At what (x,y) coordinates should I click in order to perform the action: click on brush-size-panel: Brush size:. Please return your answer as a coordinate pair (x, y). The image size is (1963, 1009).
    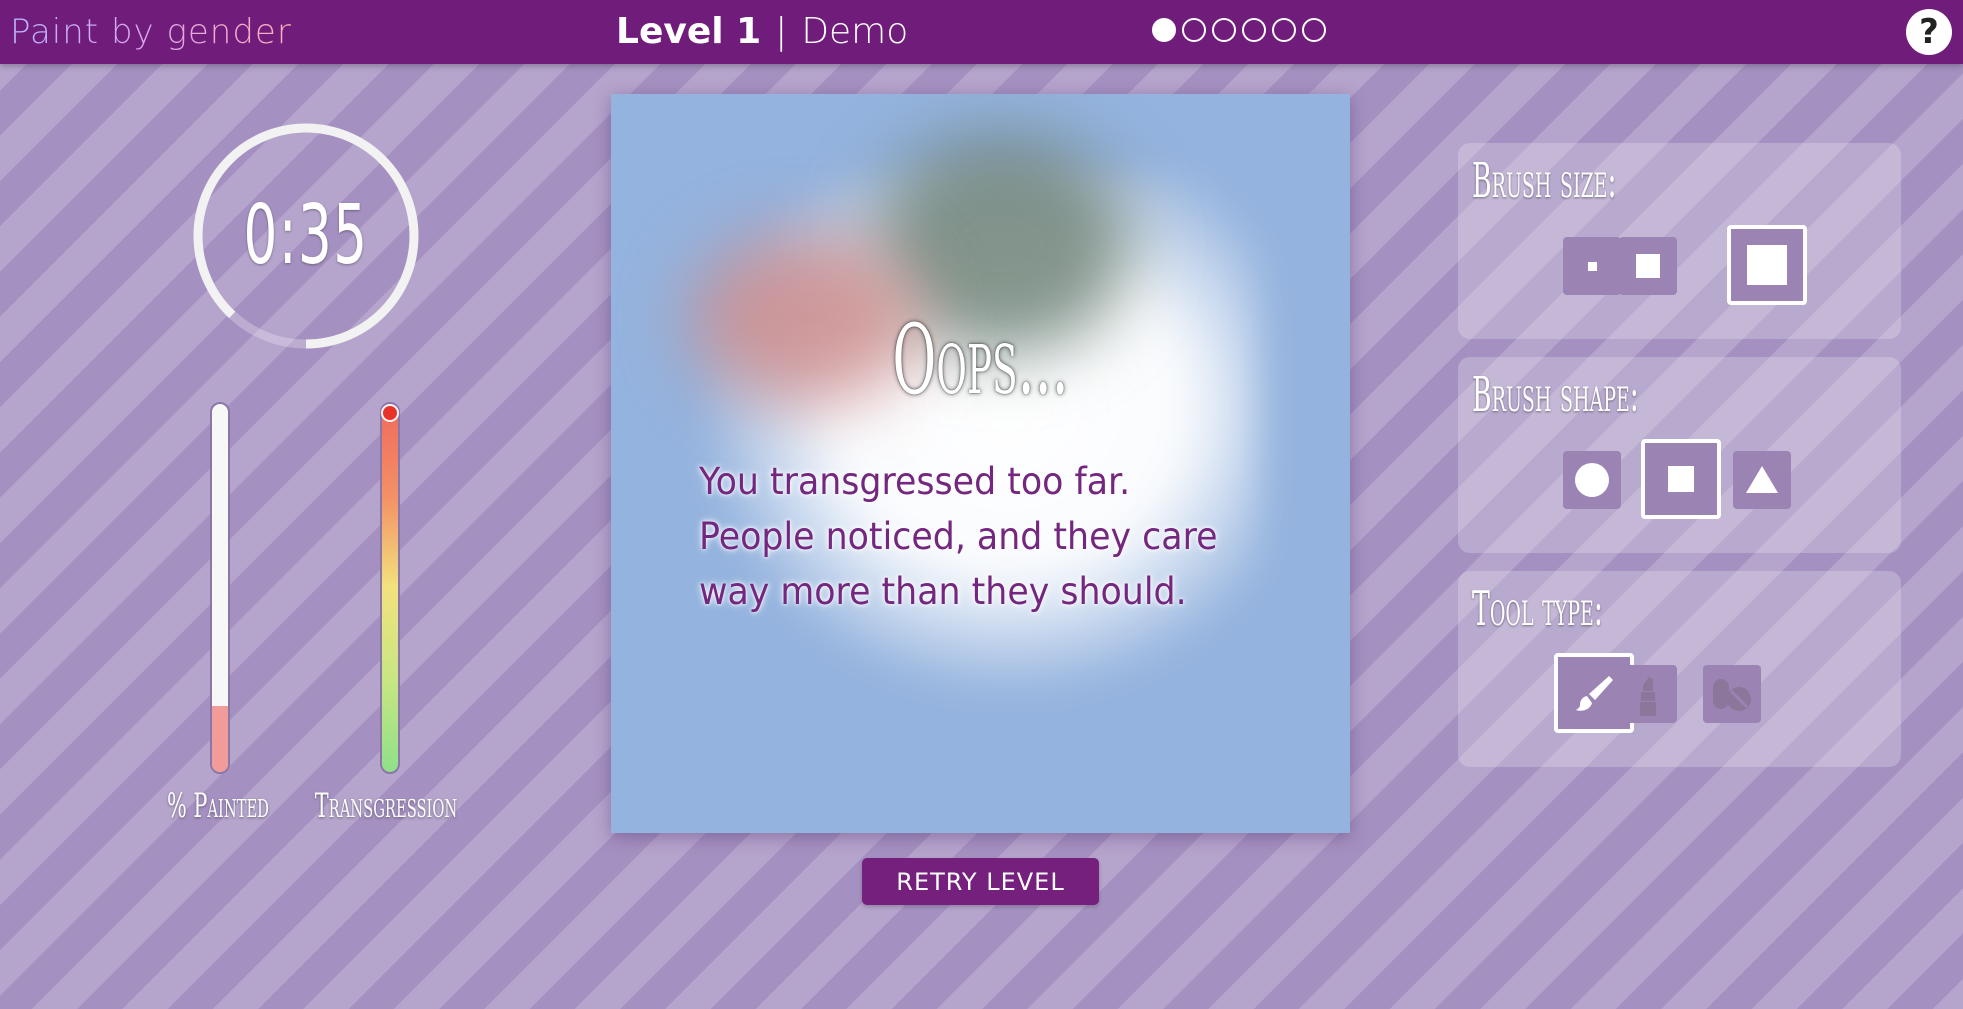
    Looking at the image, I should click on (1679, 241).